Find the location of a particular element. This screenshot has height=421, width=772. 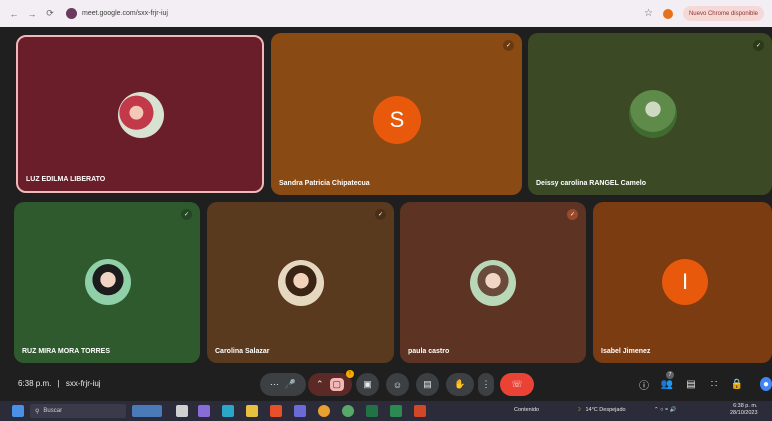

participant-name: LUZ EDILMA LIBERATO is located at coordinates (66, 179).